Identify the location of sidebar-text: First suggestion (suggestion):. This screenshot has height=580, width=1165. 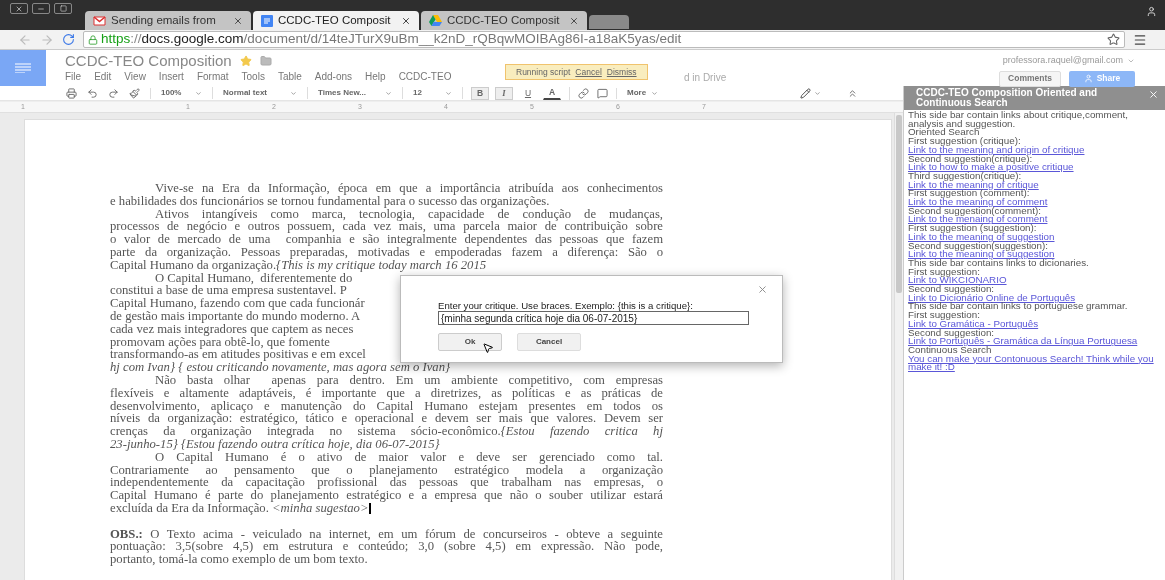
(972, 228).